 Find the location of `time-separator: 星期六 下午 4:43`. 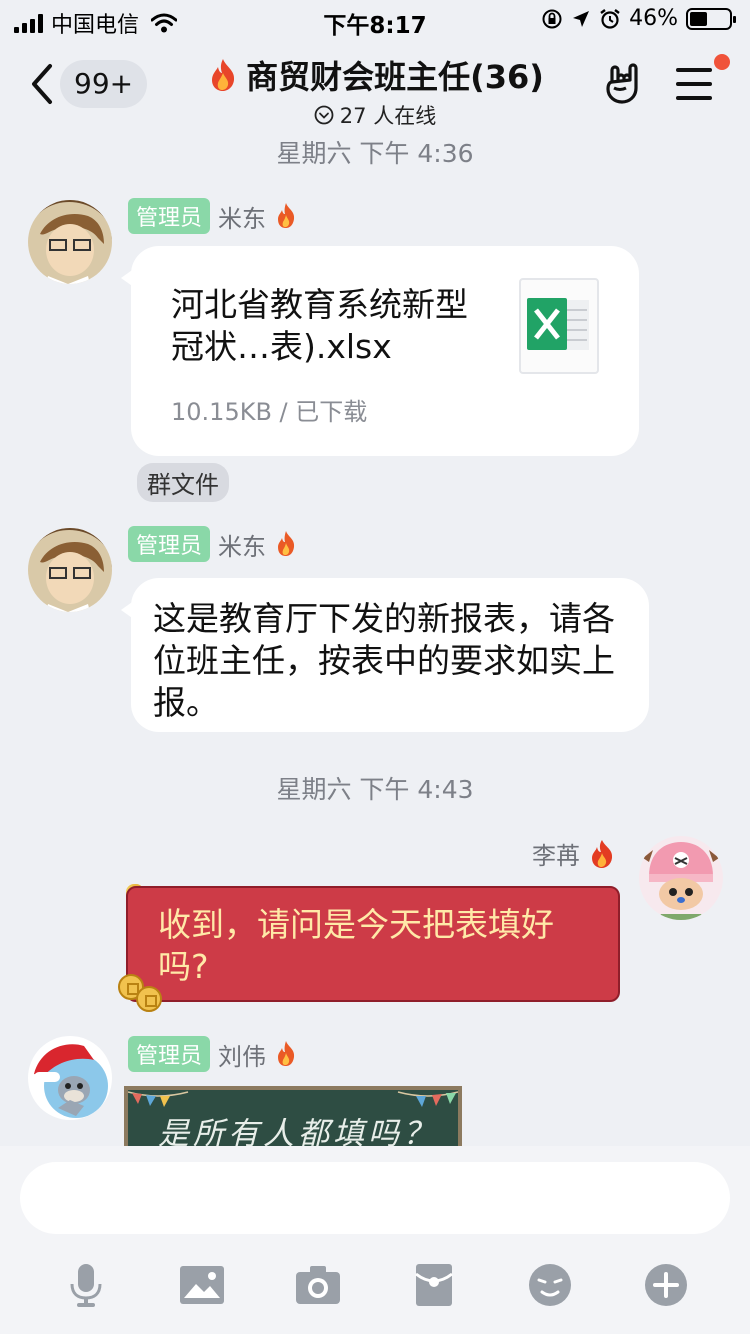

time-separator: 星期六 下午 4:43 is located at coordinates (375, 789).